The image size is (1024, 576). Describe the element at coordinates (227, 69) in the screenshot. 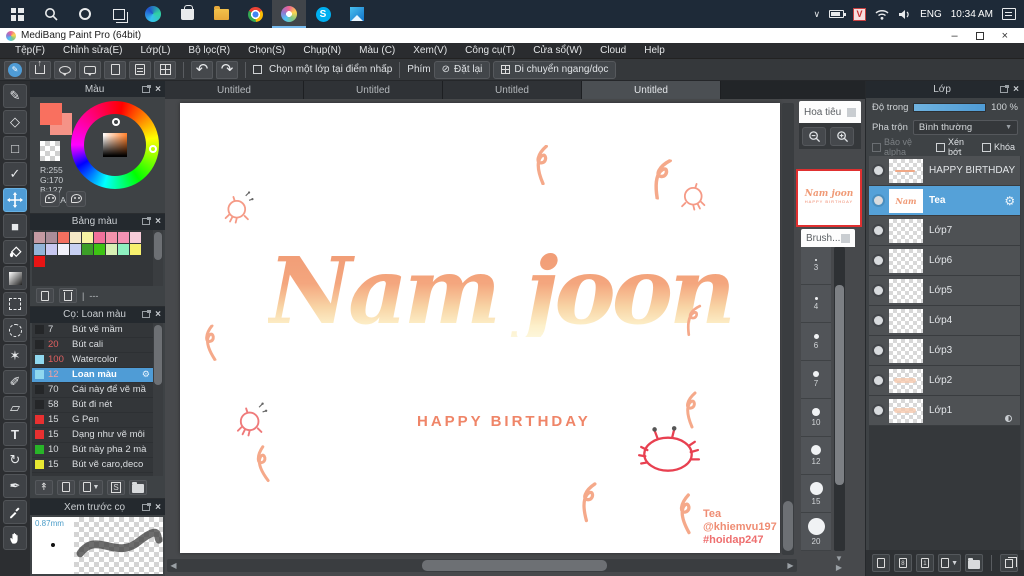

I see `redo-button: ↷` at that location.